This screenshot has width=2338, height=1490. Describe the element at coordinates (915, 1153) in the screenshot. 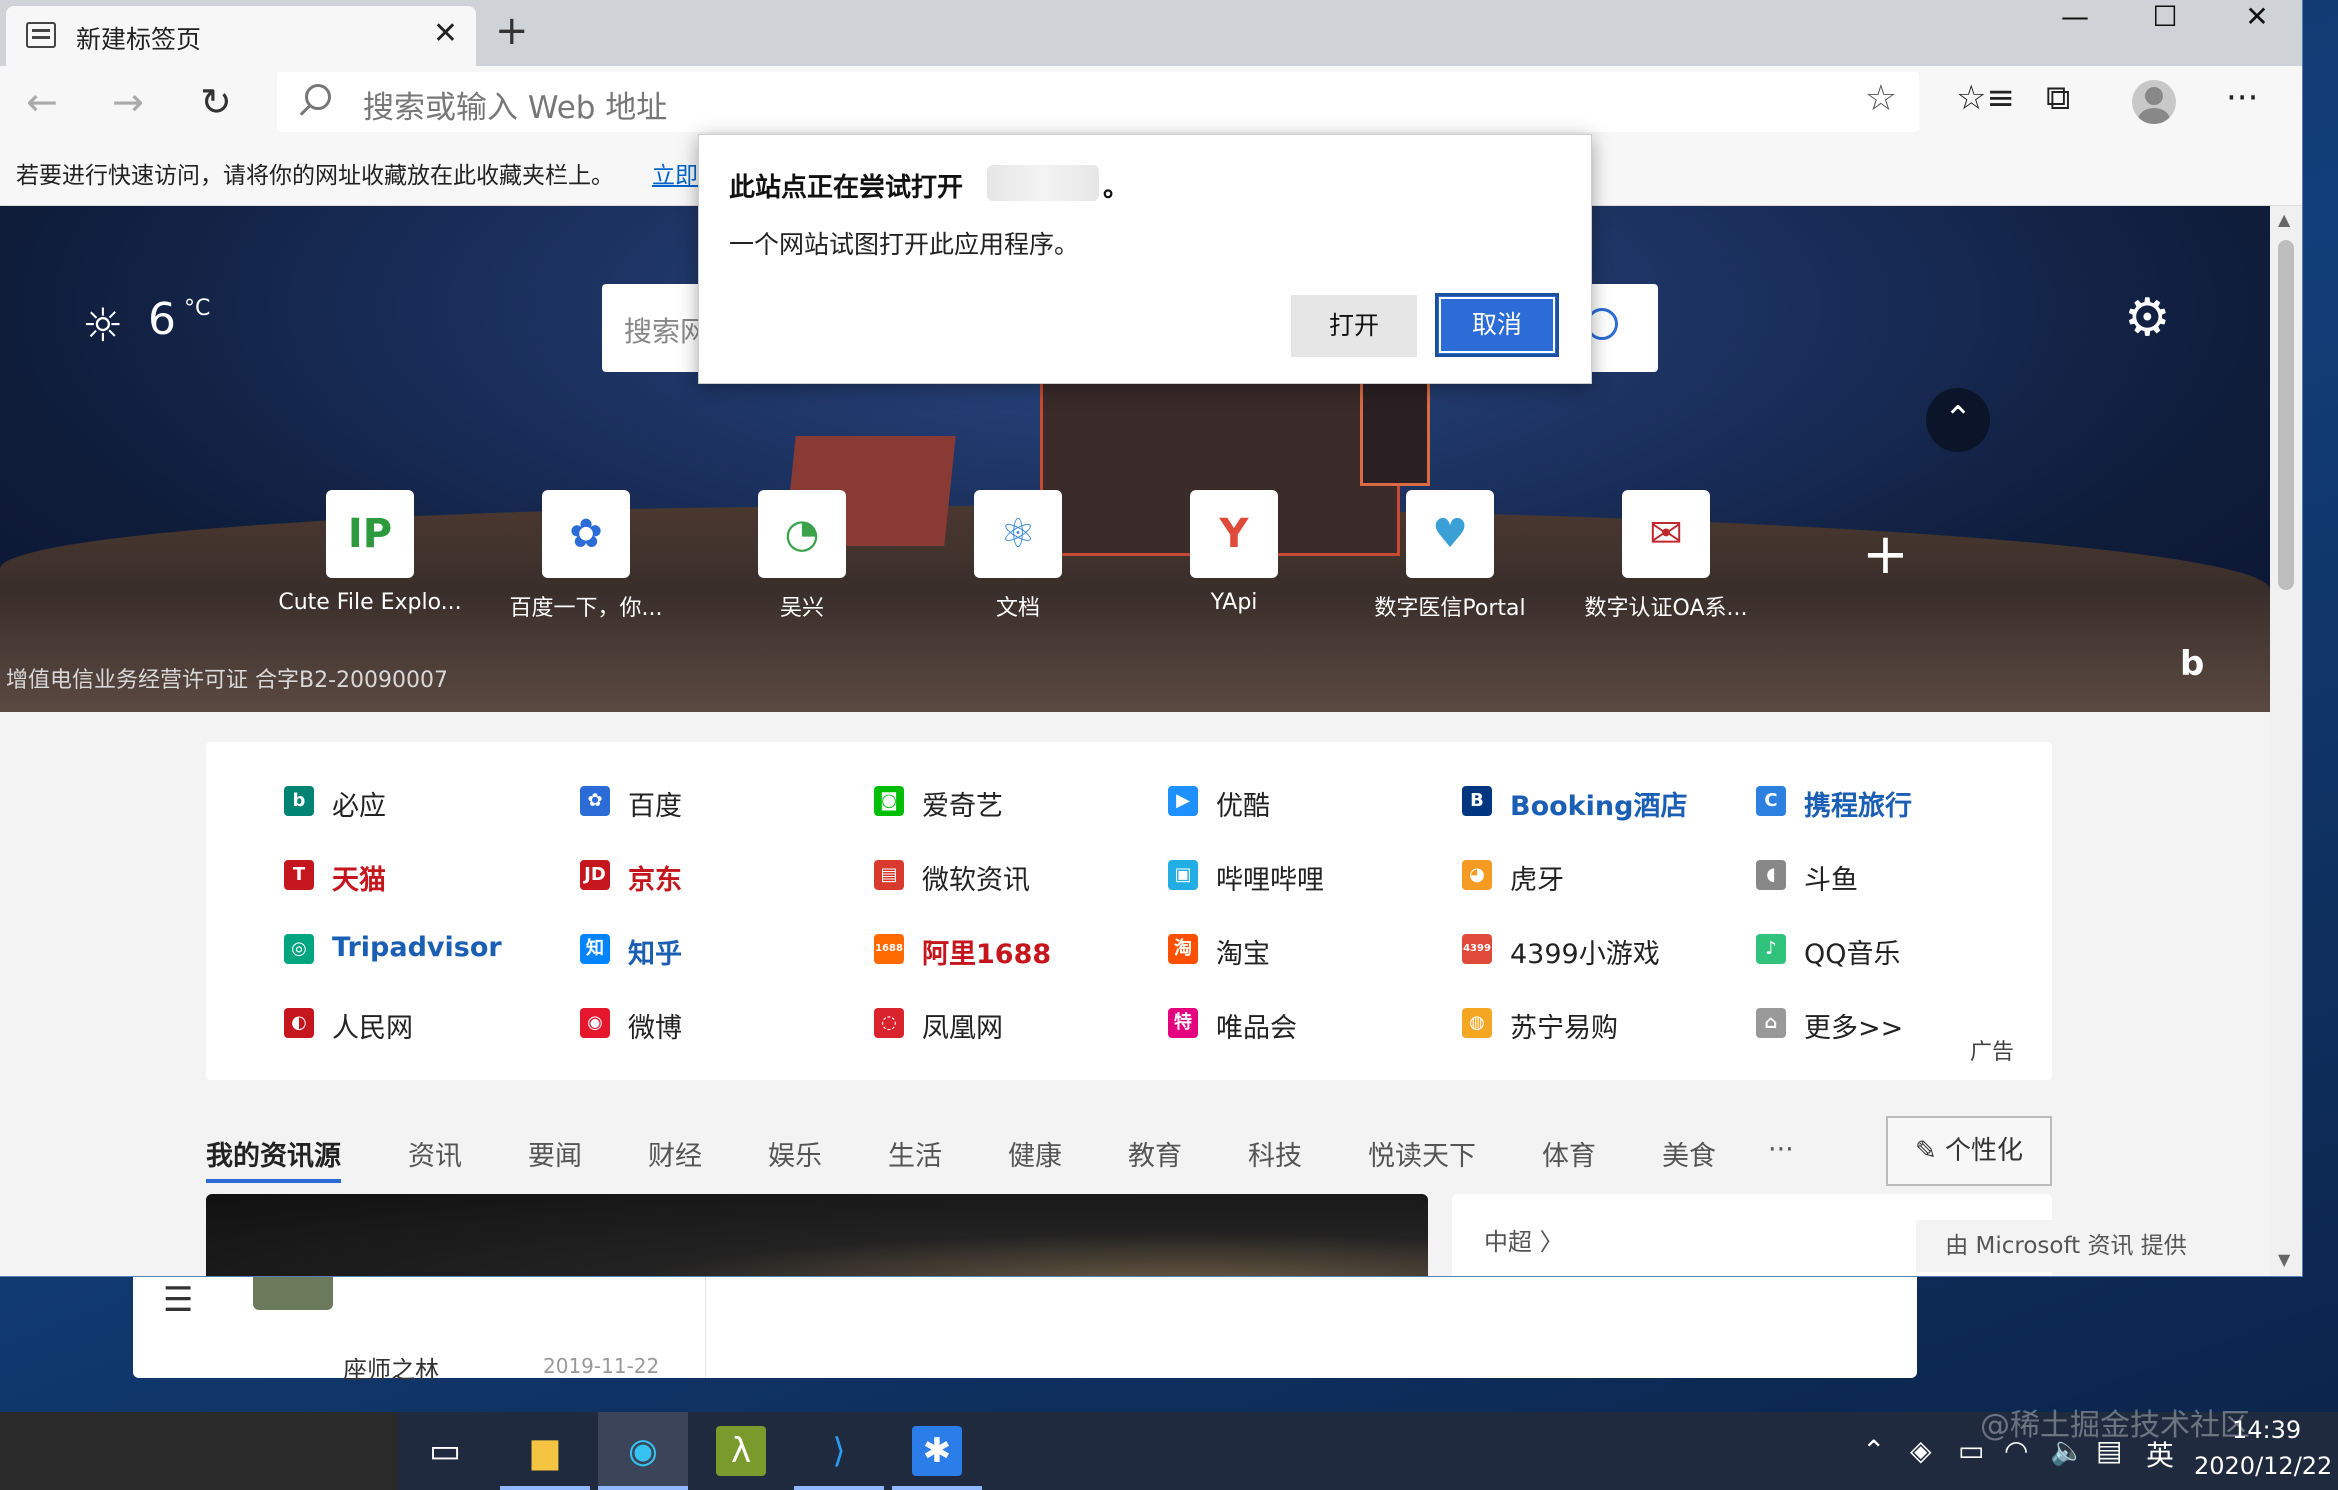

I see `feed-tab: 生活` at that location.